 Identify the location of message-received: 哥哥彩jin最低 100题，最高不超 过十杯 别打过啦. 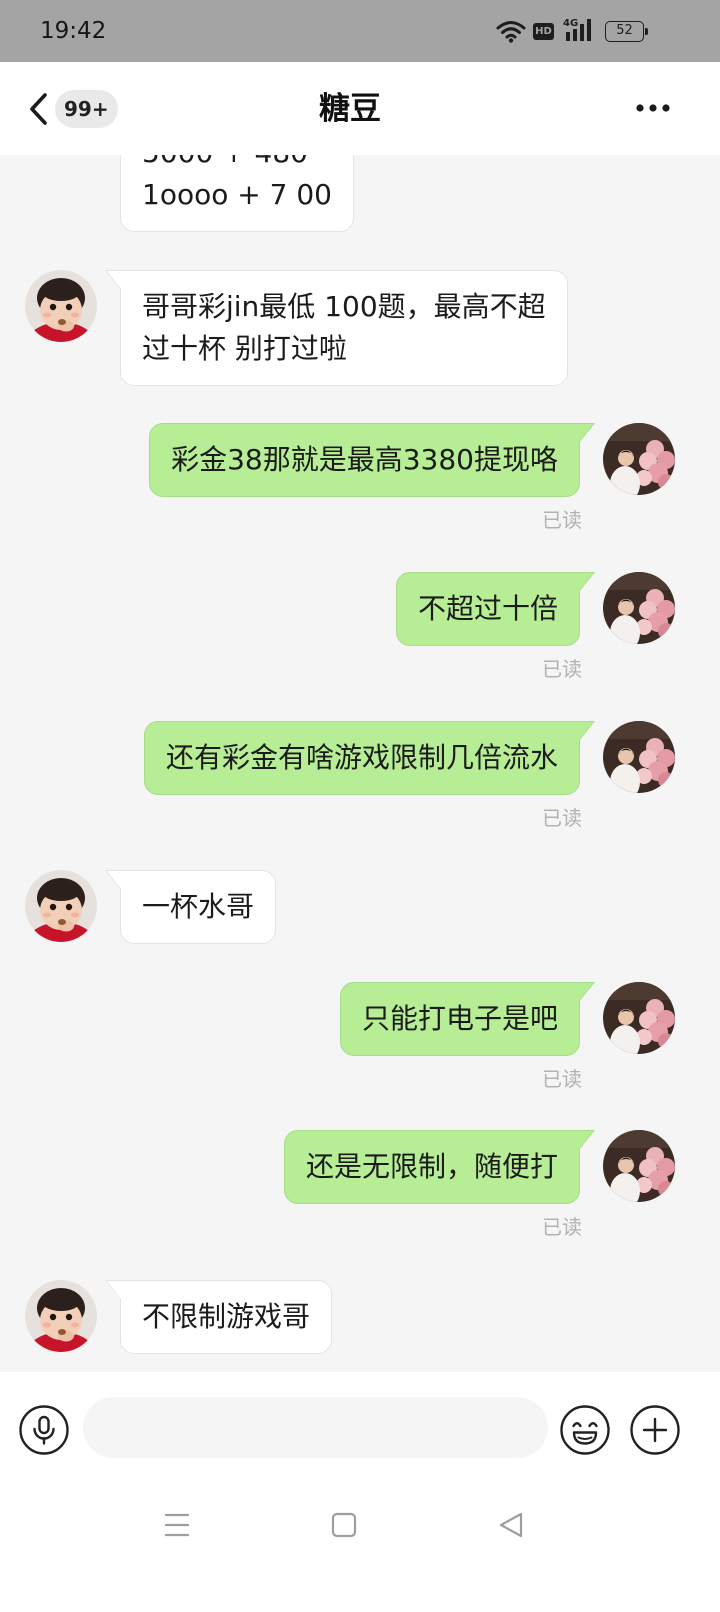
(360, 328).